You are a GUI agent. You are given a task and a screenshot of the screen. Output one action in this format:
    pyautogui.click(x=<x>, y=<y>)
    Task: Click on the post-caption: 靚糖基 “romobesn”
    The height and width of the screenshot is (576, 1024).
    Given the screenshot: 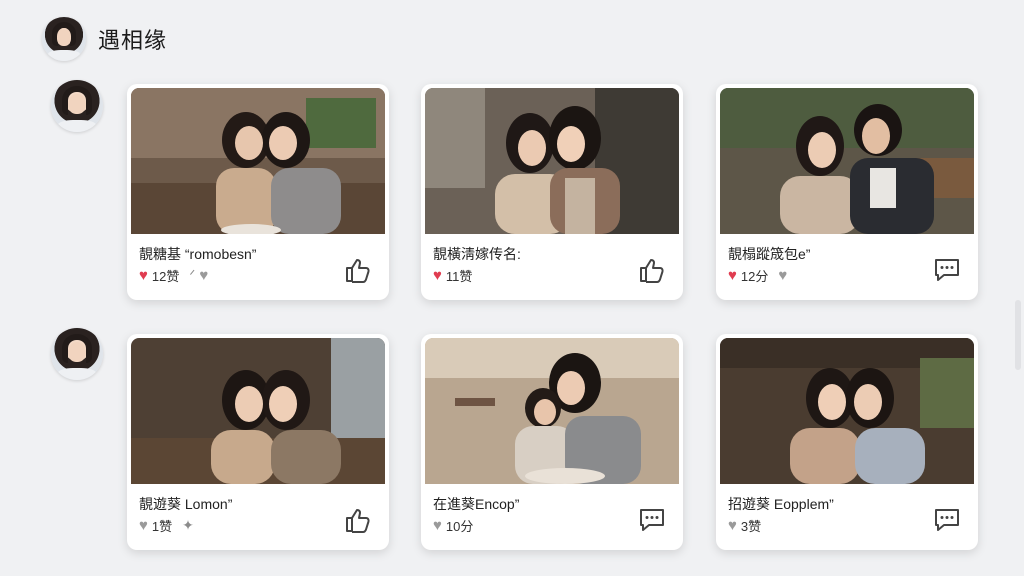 What is the action you would take?
    pyautogui.click(x=198, y=254)
    